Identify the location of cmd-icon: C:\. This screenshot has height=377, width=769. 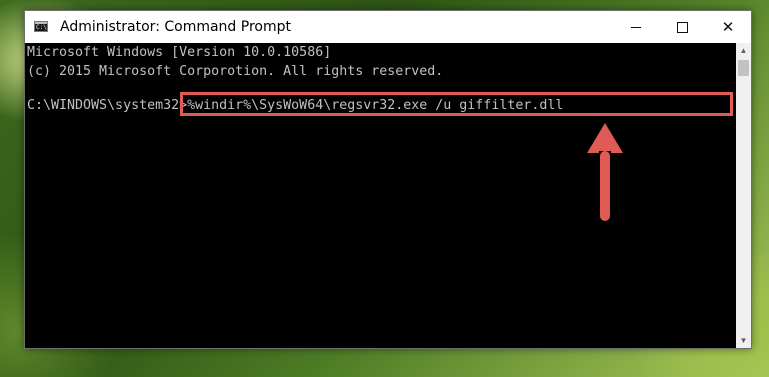
(41, 26).